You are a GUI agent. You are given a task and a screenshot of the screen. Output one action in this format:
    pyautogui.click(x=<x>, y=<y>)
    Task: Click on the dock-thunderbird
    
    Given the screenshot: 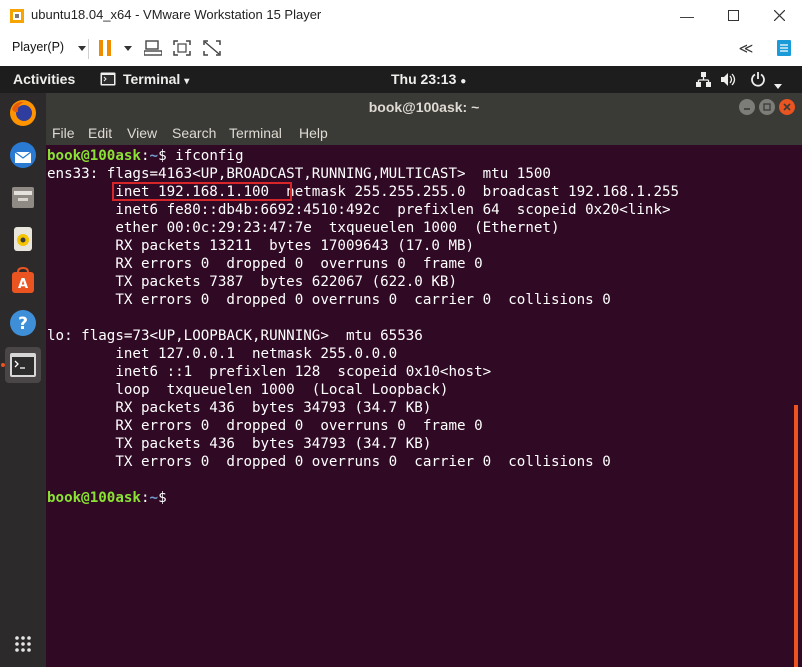 What is the action you would take?
    pyautogui.click(x=23, y=155)
    